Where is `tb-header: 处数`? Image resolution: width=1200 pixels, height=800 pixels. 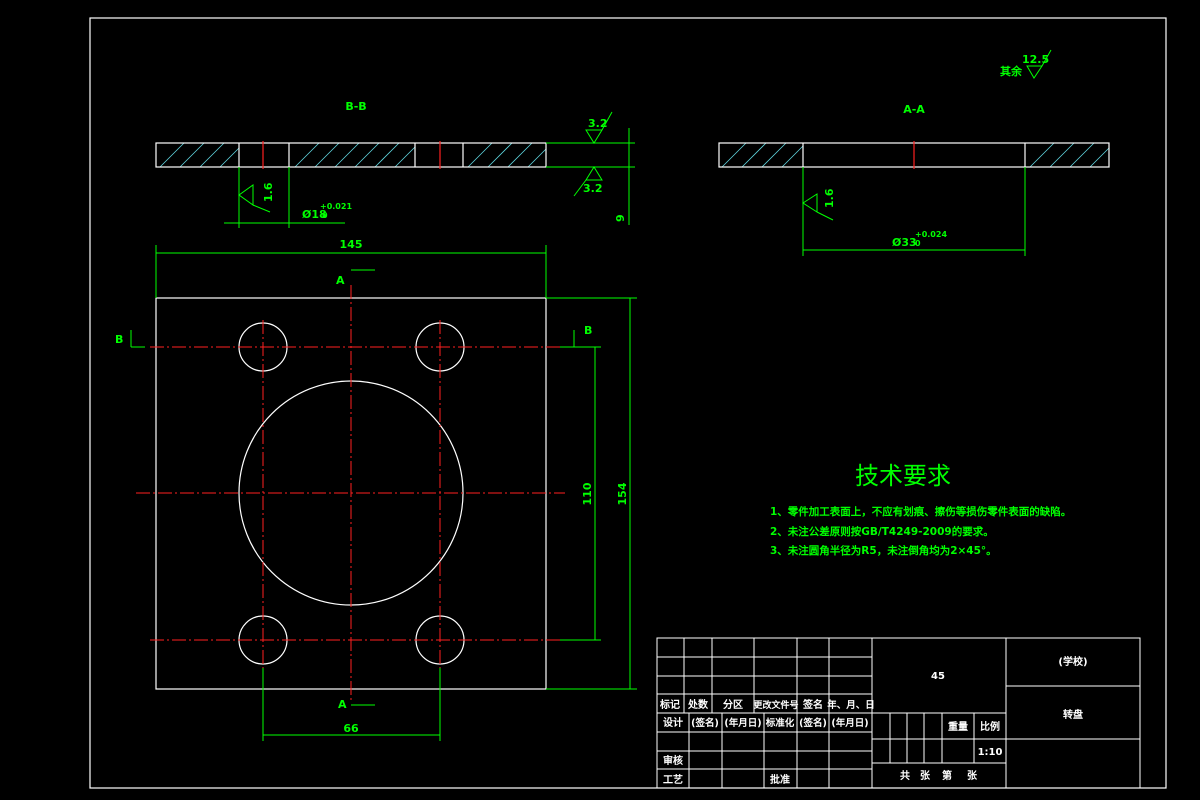
tb-header: 处数 is located at coordinates (698, 704).